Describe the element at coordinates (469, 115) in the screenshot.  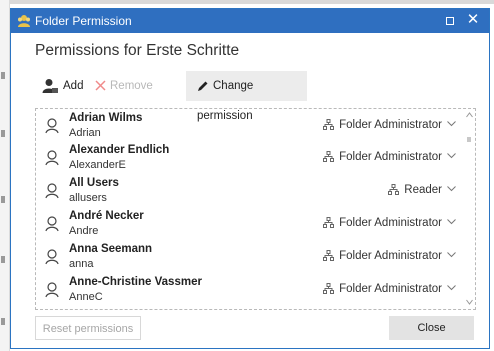
I see `scroll-up-icon` at that location.